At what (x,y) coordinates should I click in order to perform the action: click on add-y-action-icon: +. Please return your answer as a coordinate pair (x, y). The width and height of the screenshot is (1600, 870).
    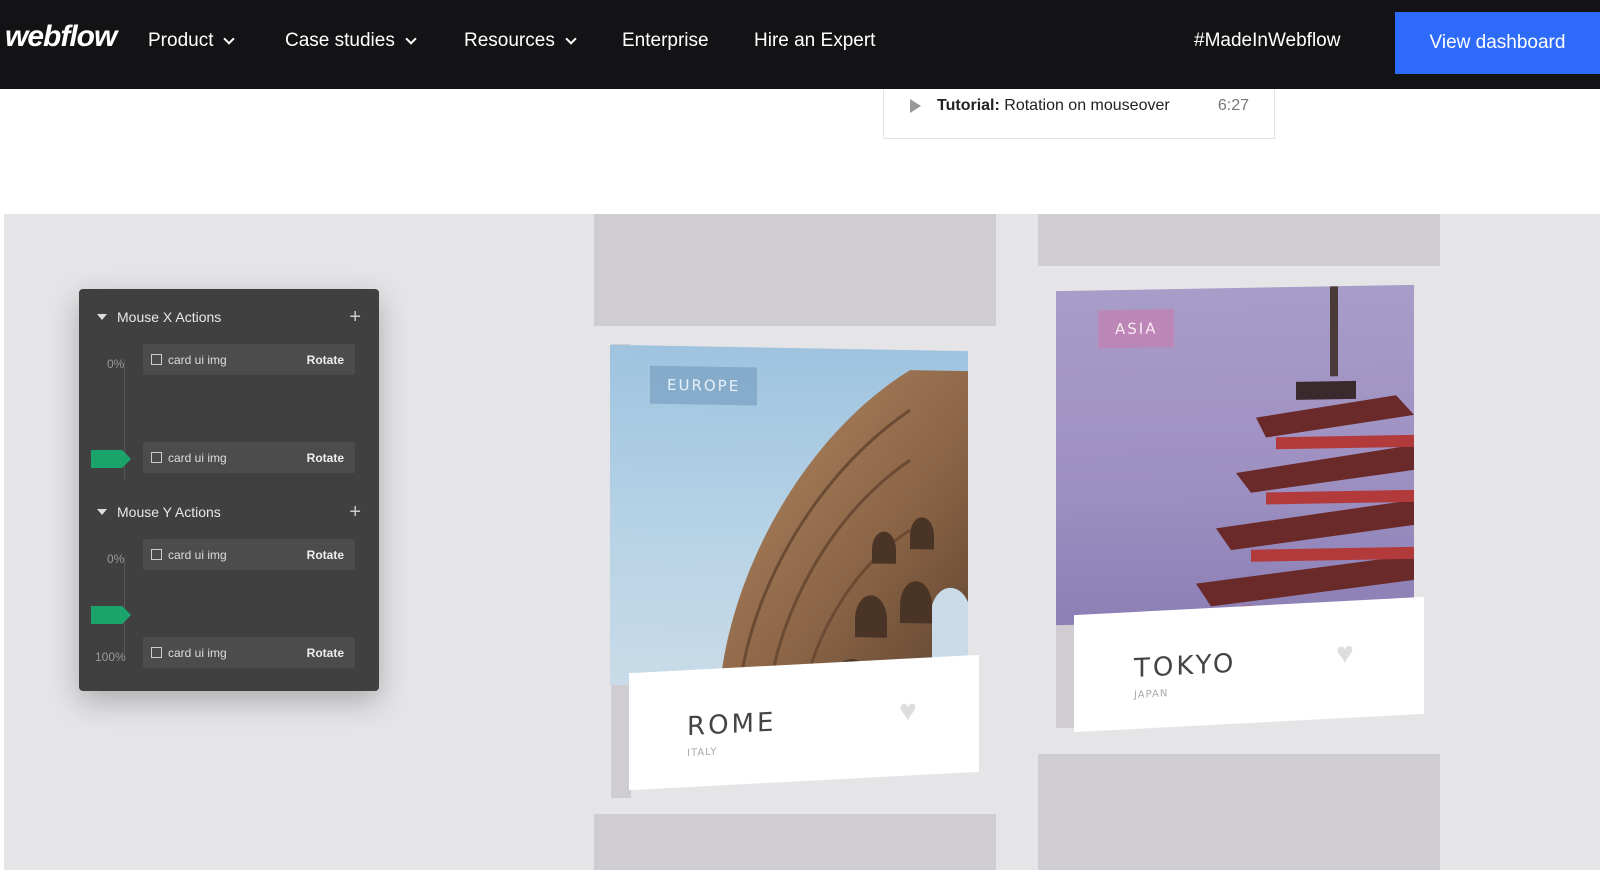
    Looking at the image, I should click on (355, 512).